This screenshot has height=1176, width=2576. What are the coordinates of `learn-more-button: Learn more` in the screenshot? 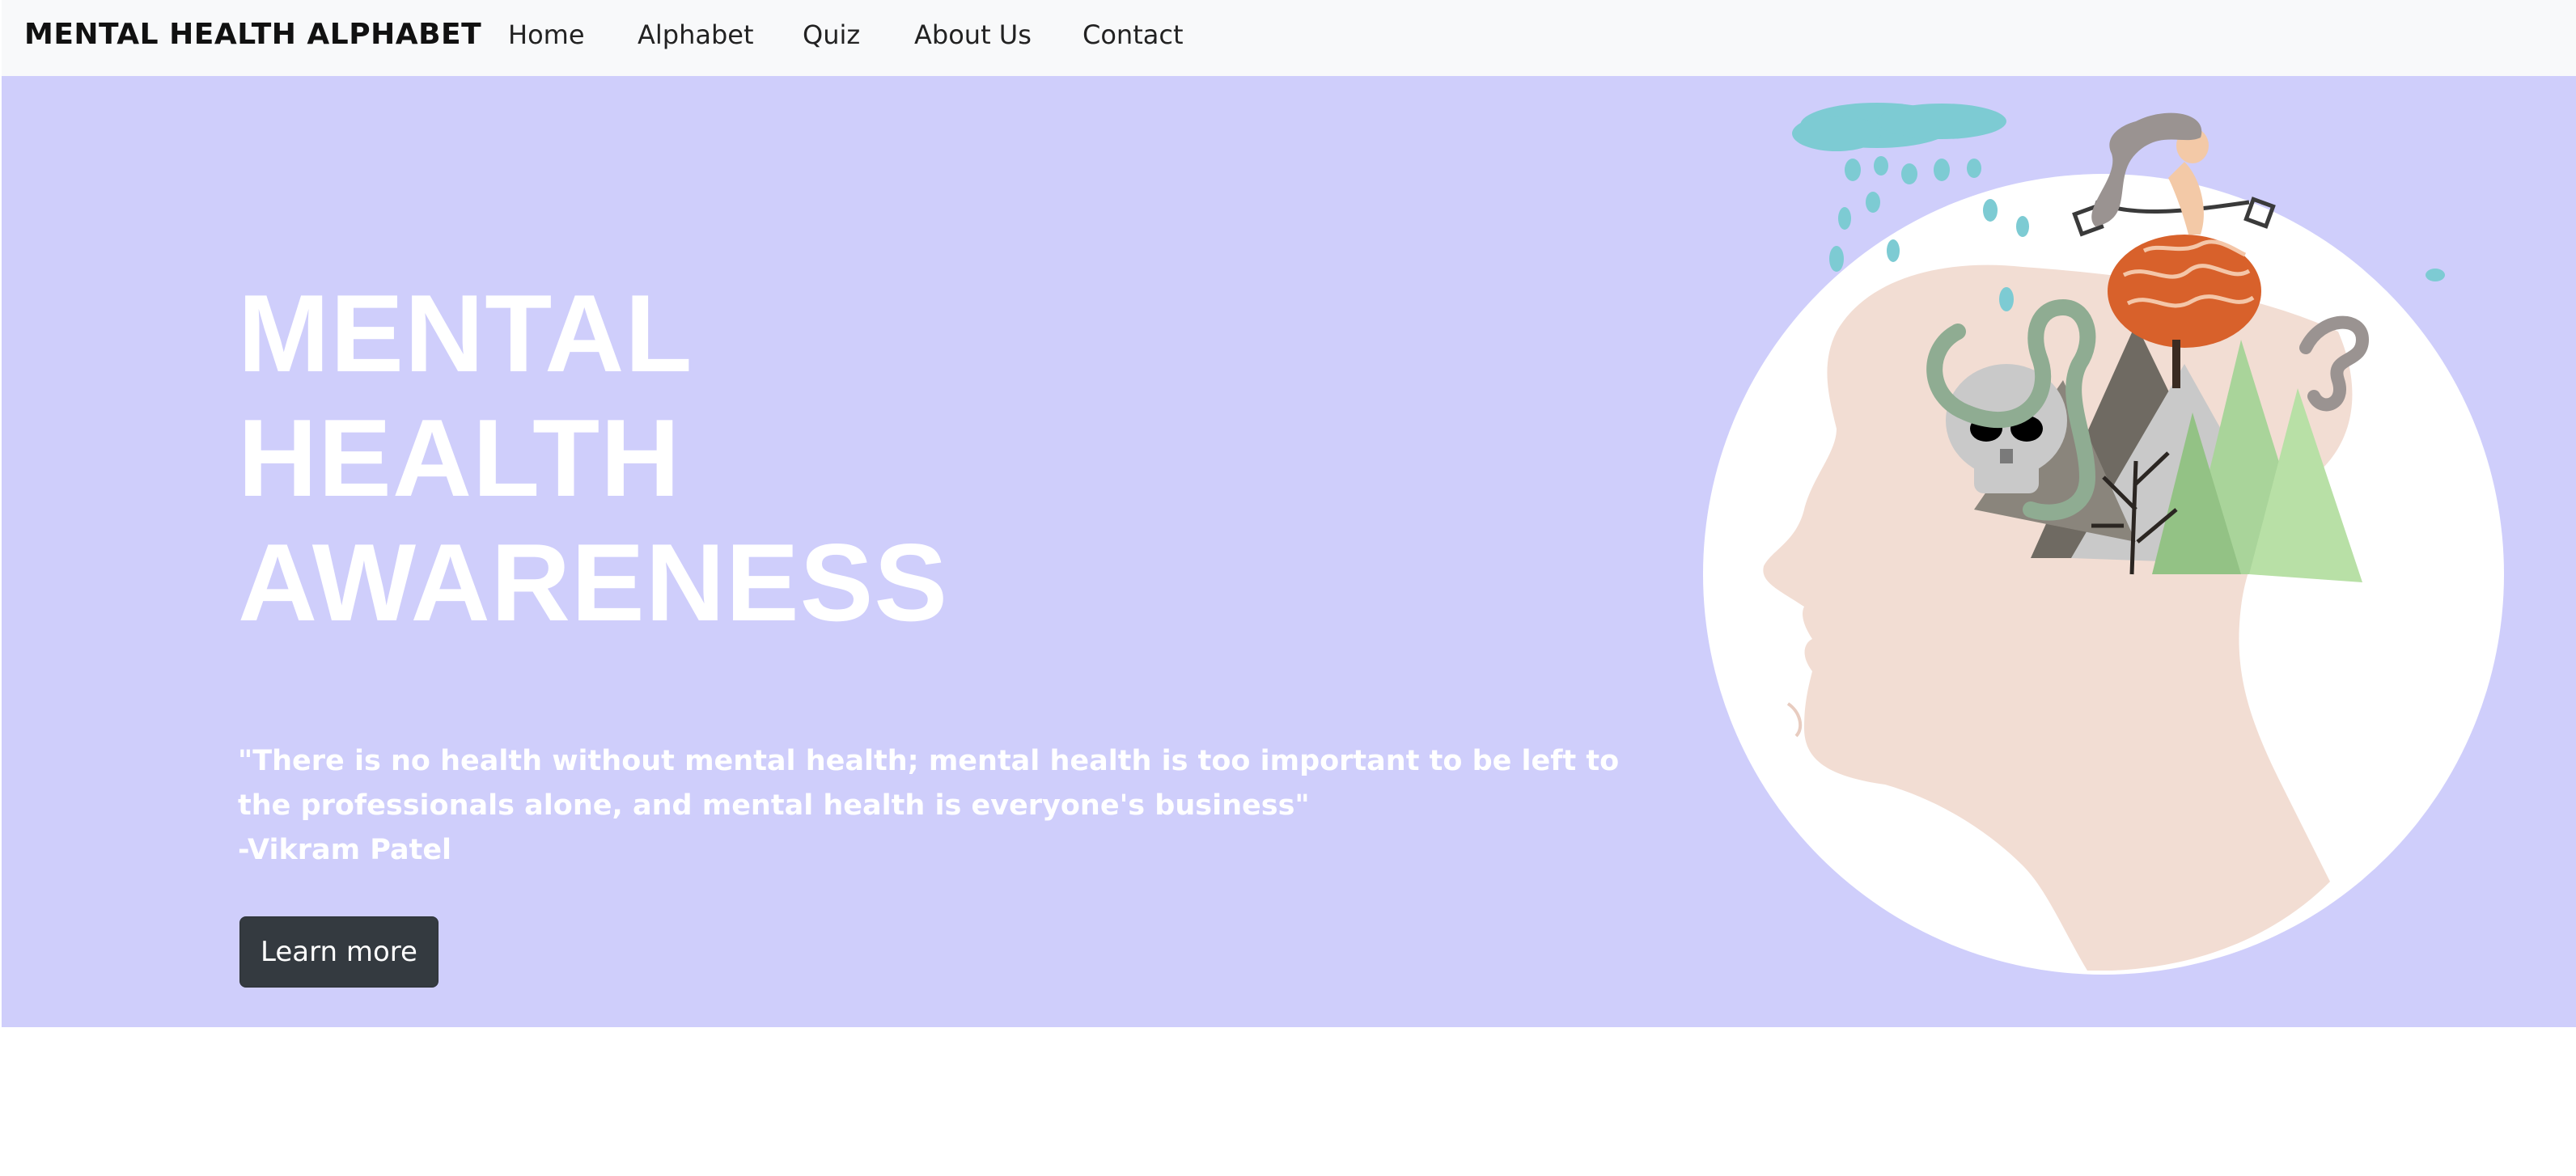 It's located at (339, 952).